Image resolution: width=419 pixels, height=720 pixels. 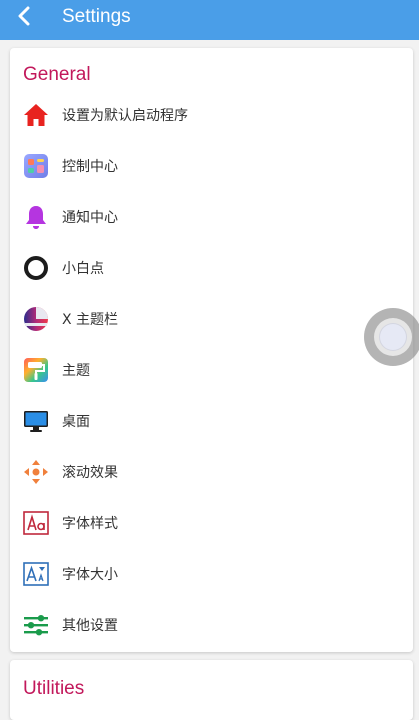 I want to click on item-label: 控制中心, so click(x=90, y=166).